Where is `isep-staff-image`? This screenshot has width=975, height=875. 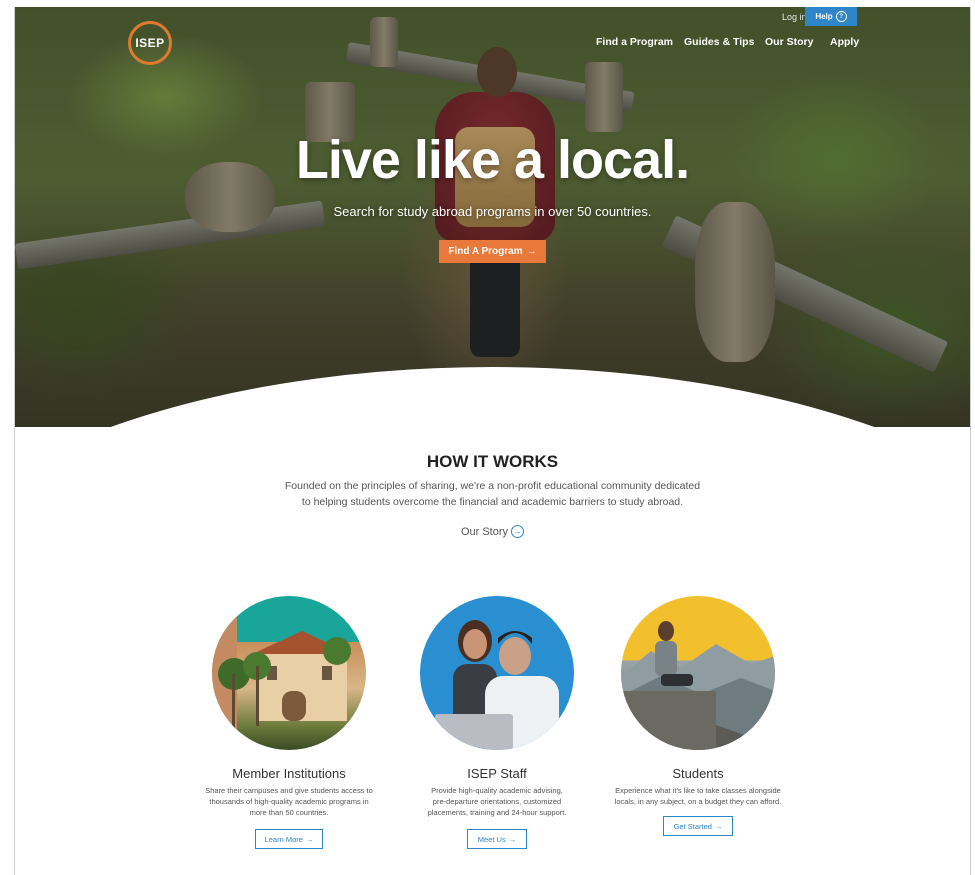
isep-staff-image is located at coordinates (497, 673).